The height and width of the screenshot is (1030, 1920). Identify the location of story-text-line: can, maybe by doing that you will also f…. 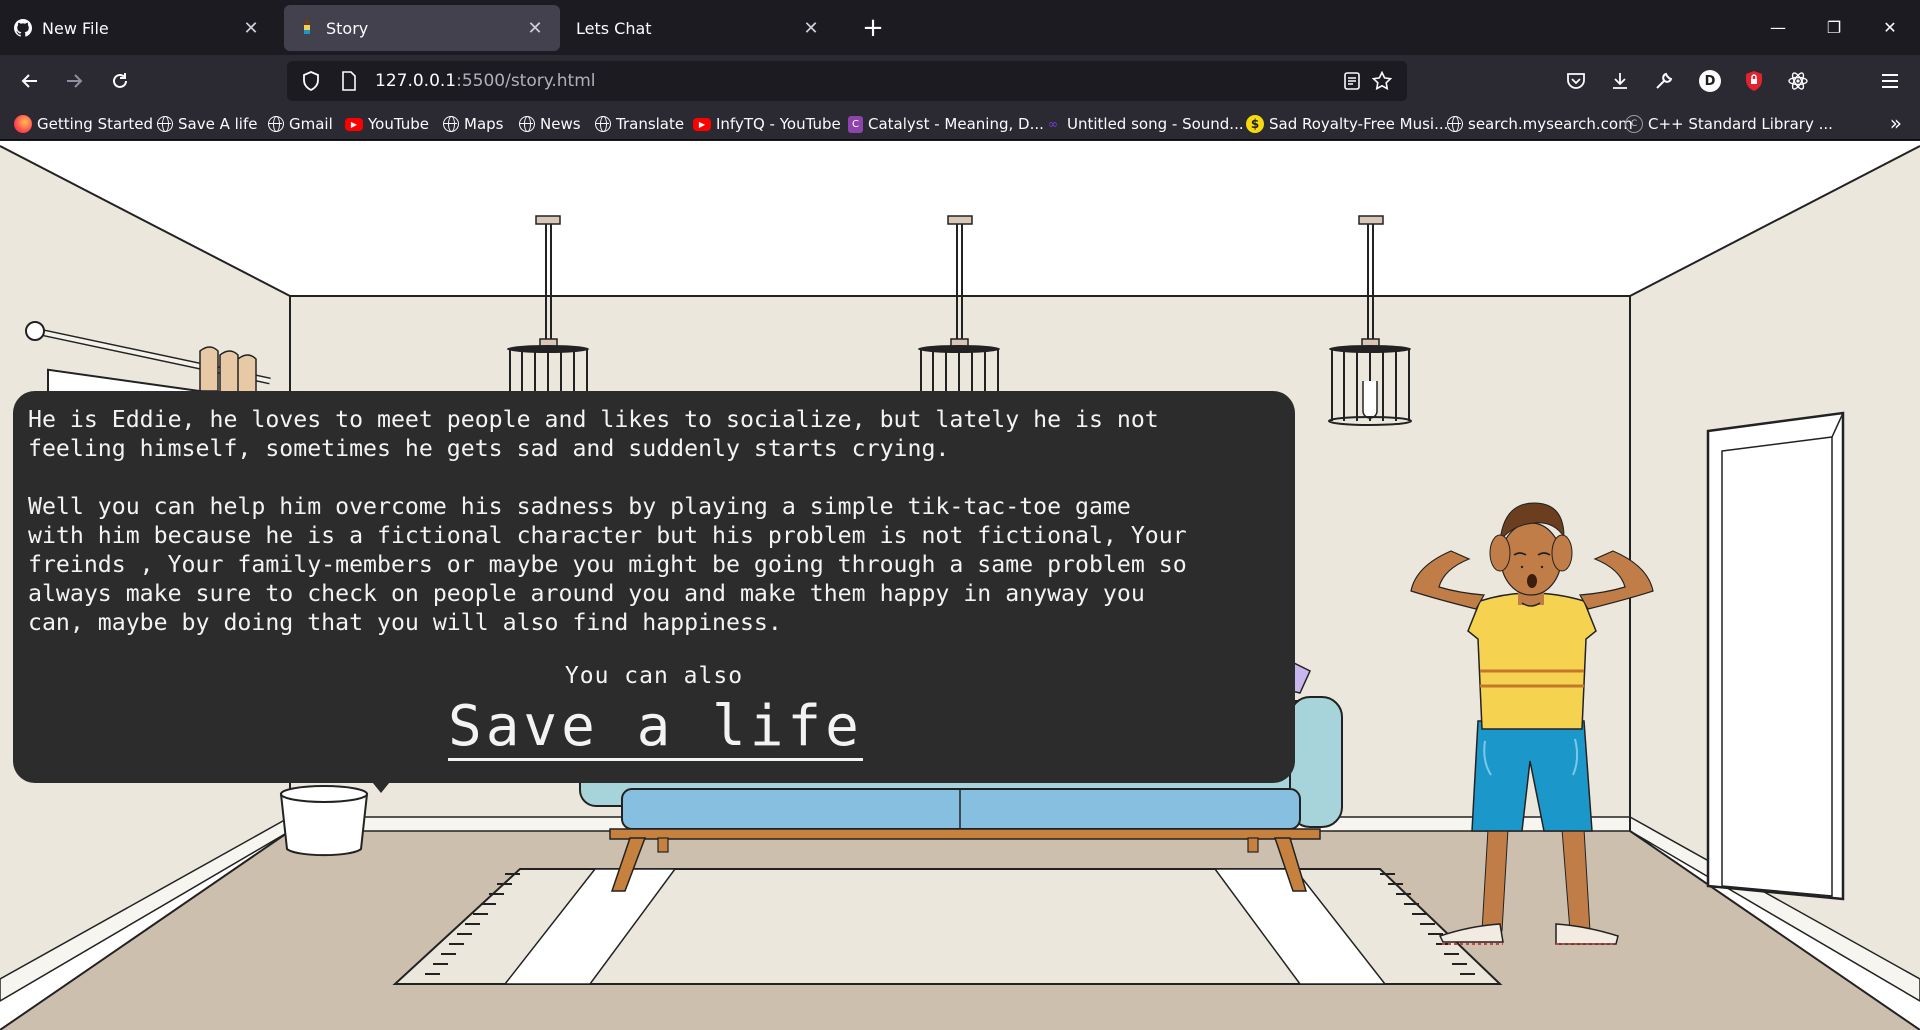
(405, 622).